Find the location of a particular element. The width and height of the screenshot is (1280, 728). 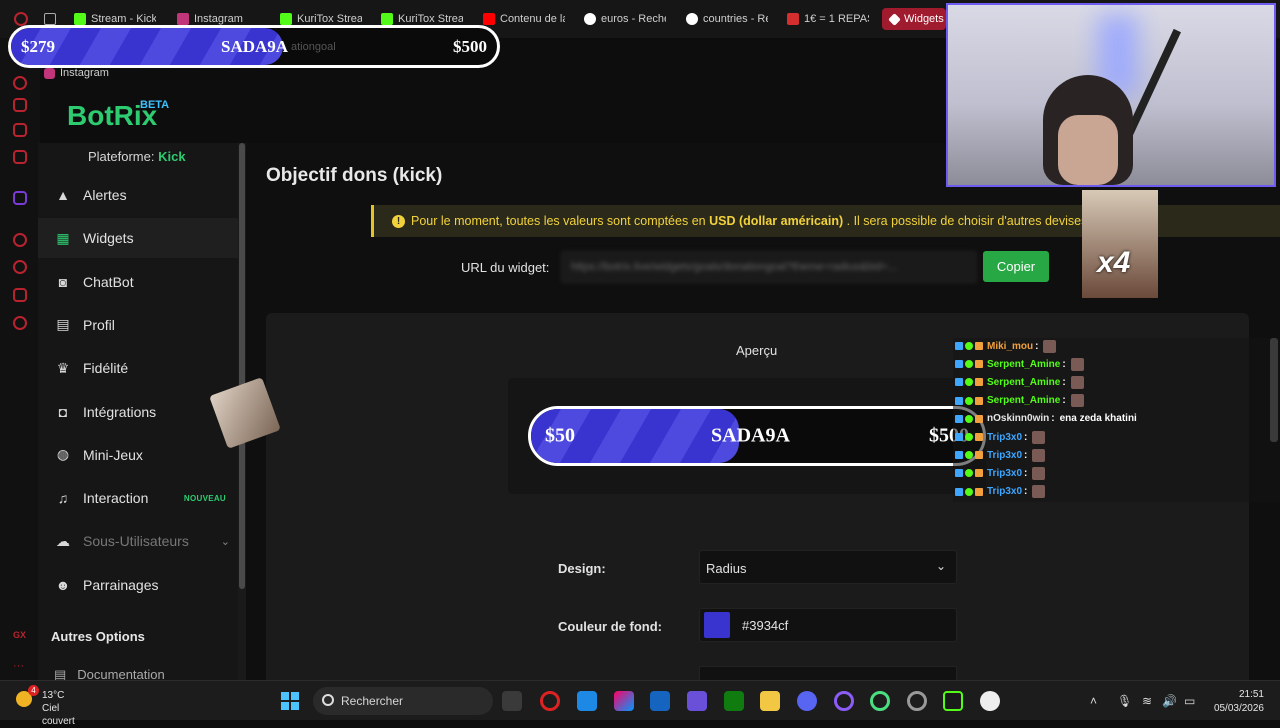

battery-icon: ▭ is located at coordinates (1189, 701).